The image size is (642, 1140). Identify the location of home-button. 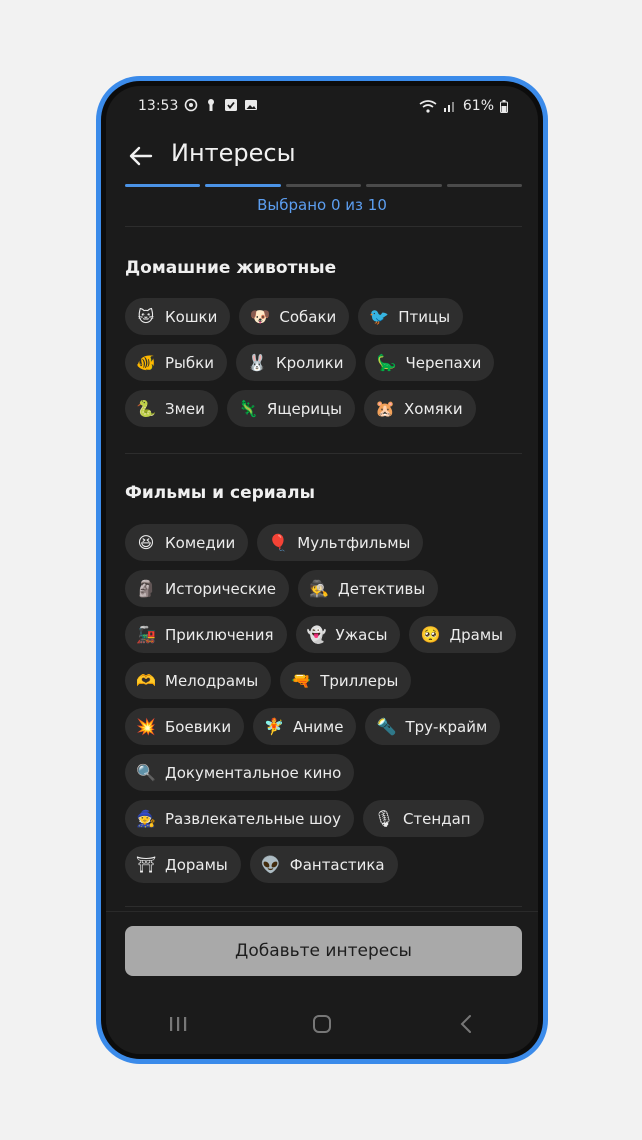
(322, 1024).